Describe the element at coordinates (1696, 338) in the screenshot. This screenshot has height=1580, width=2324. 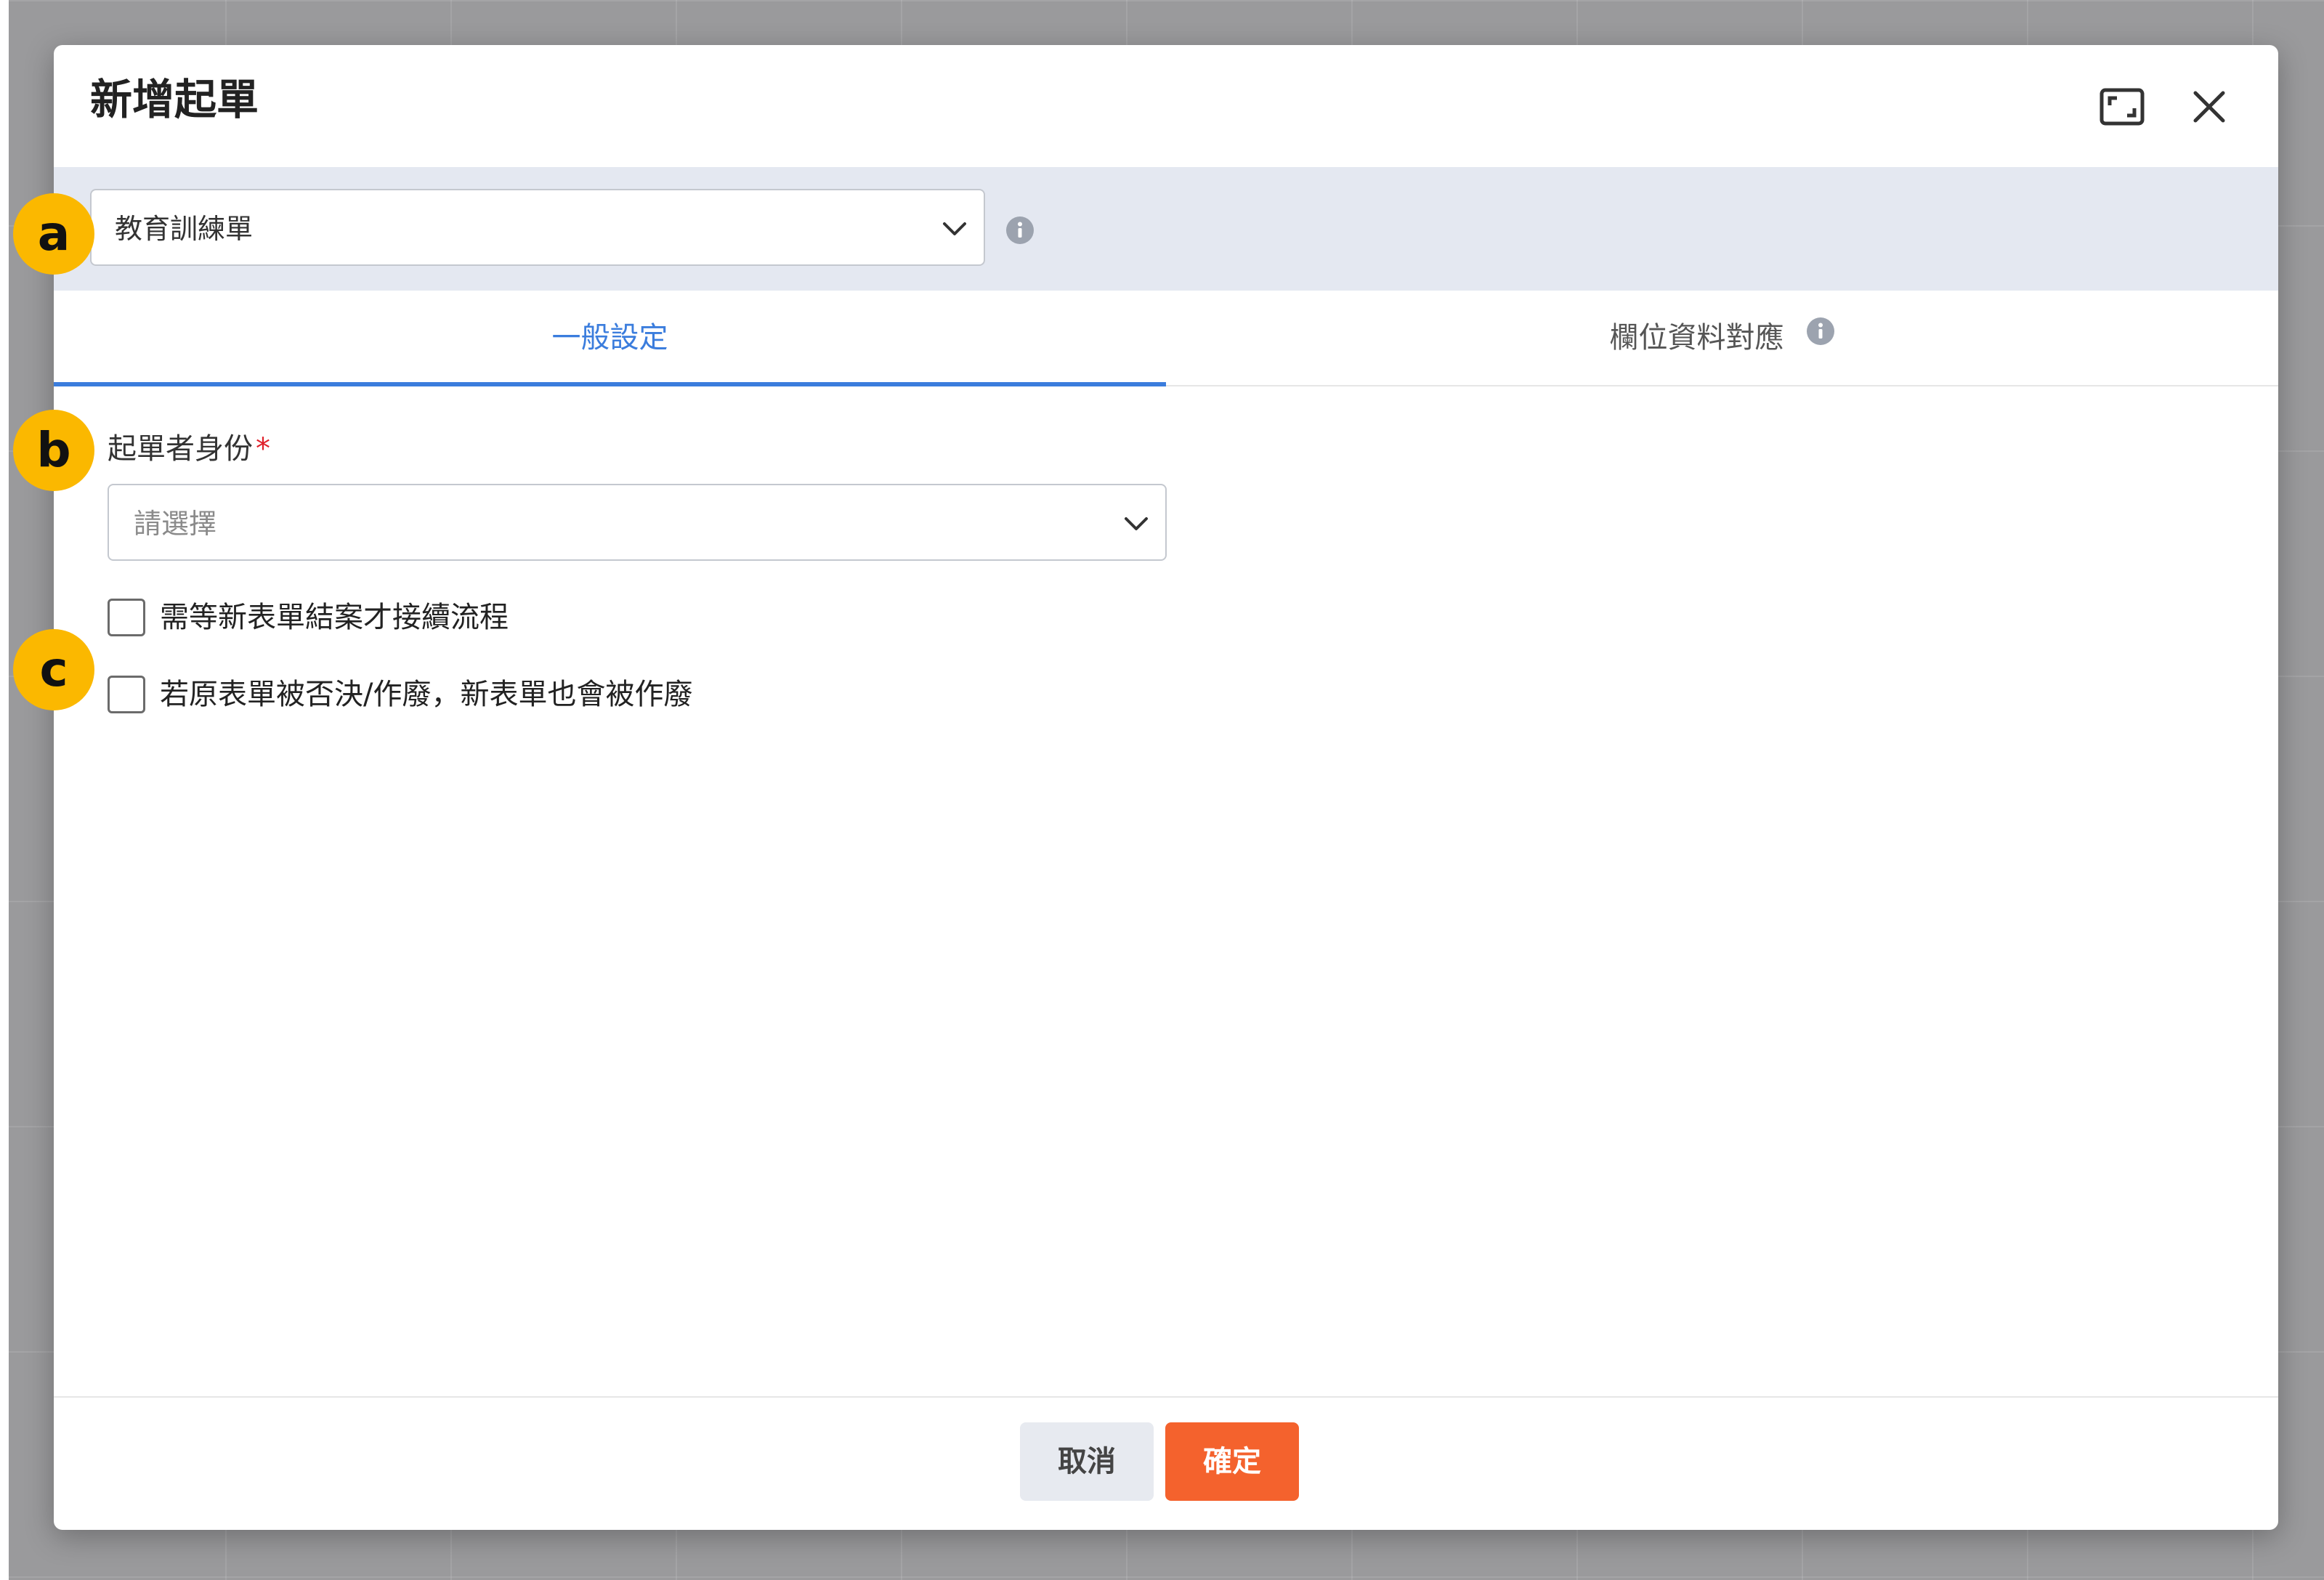
I see `tab-label: 欄位資料對應` at that location.